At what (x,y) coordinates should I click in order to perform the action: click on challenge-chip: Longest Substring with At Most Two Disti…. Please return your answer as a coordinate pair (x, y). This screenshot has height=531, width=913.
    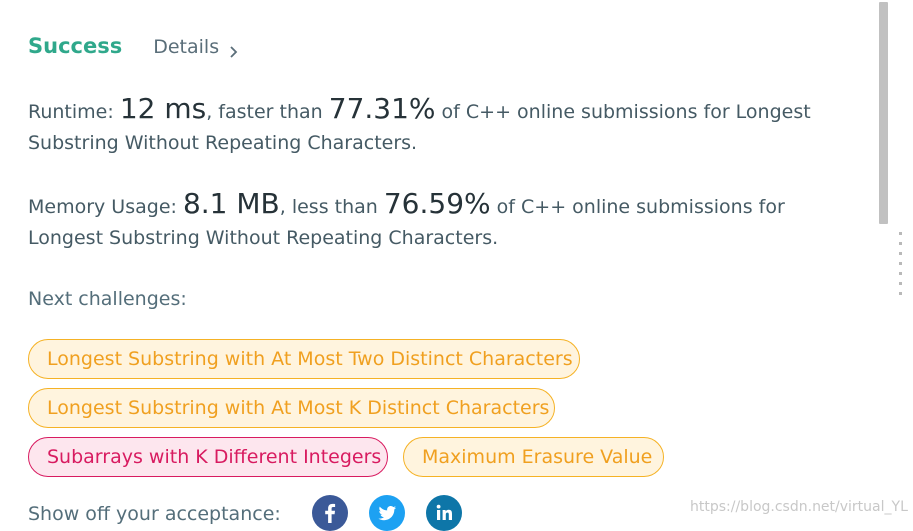
    Looking at the image, I should click on (304, 359).